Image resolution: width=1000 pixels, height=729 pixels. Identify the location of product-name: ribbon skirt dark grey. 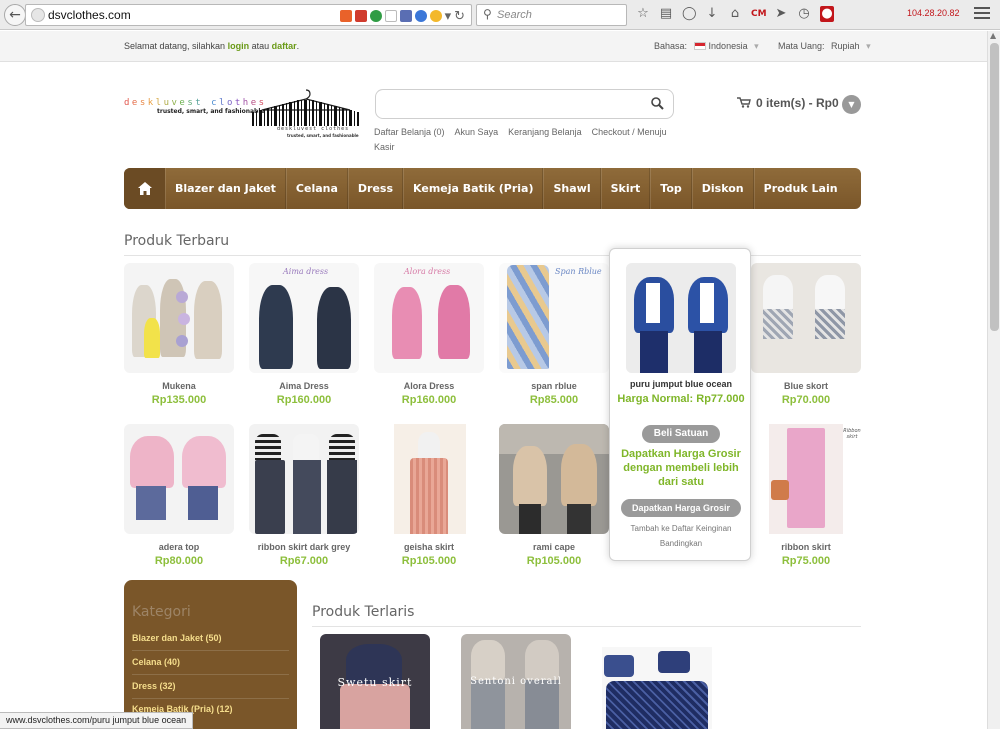
(304, 547).